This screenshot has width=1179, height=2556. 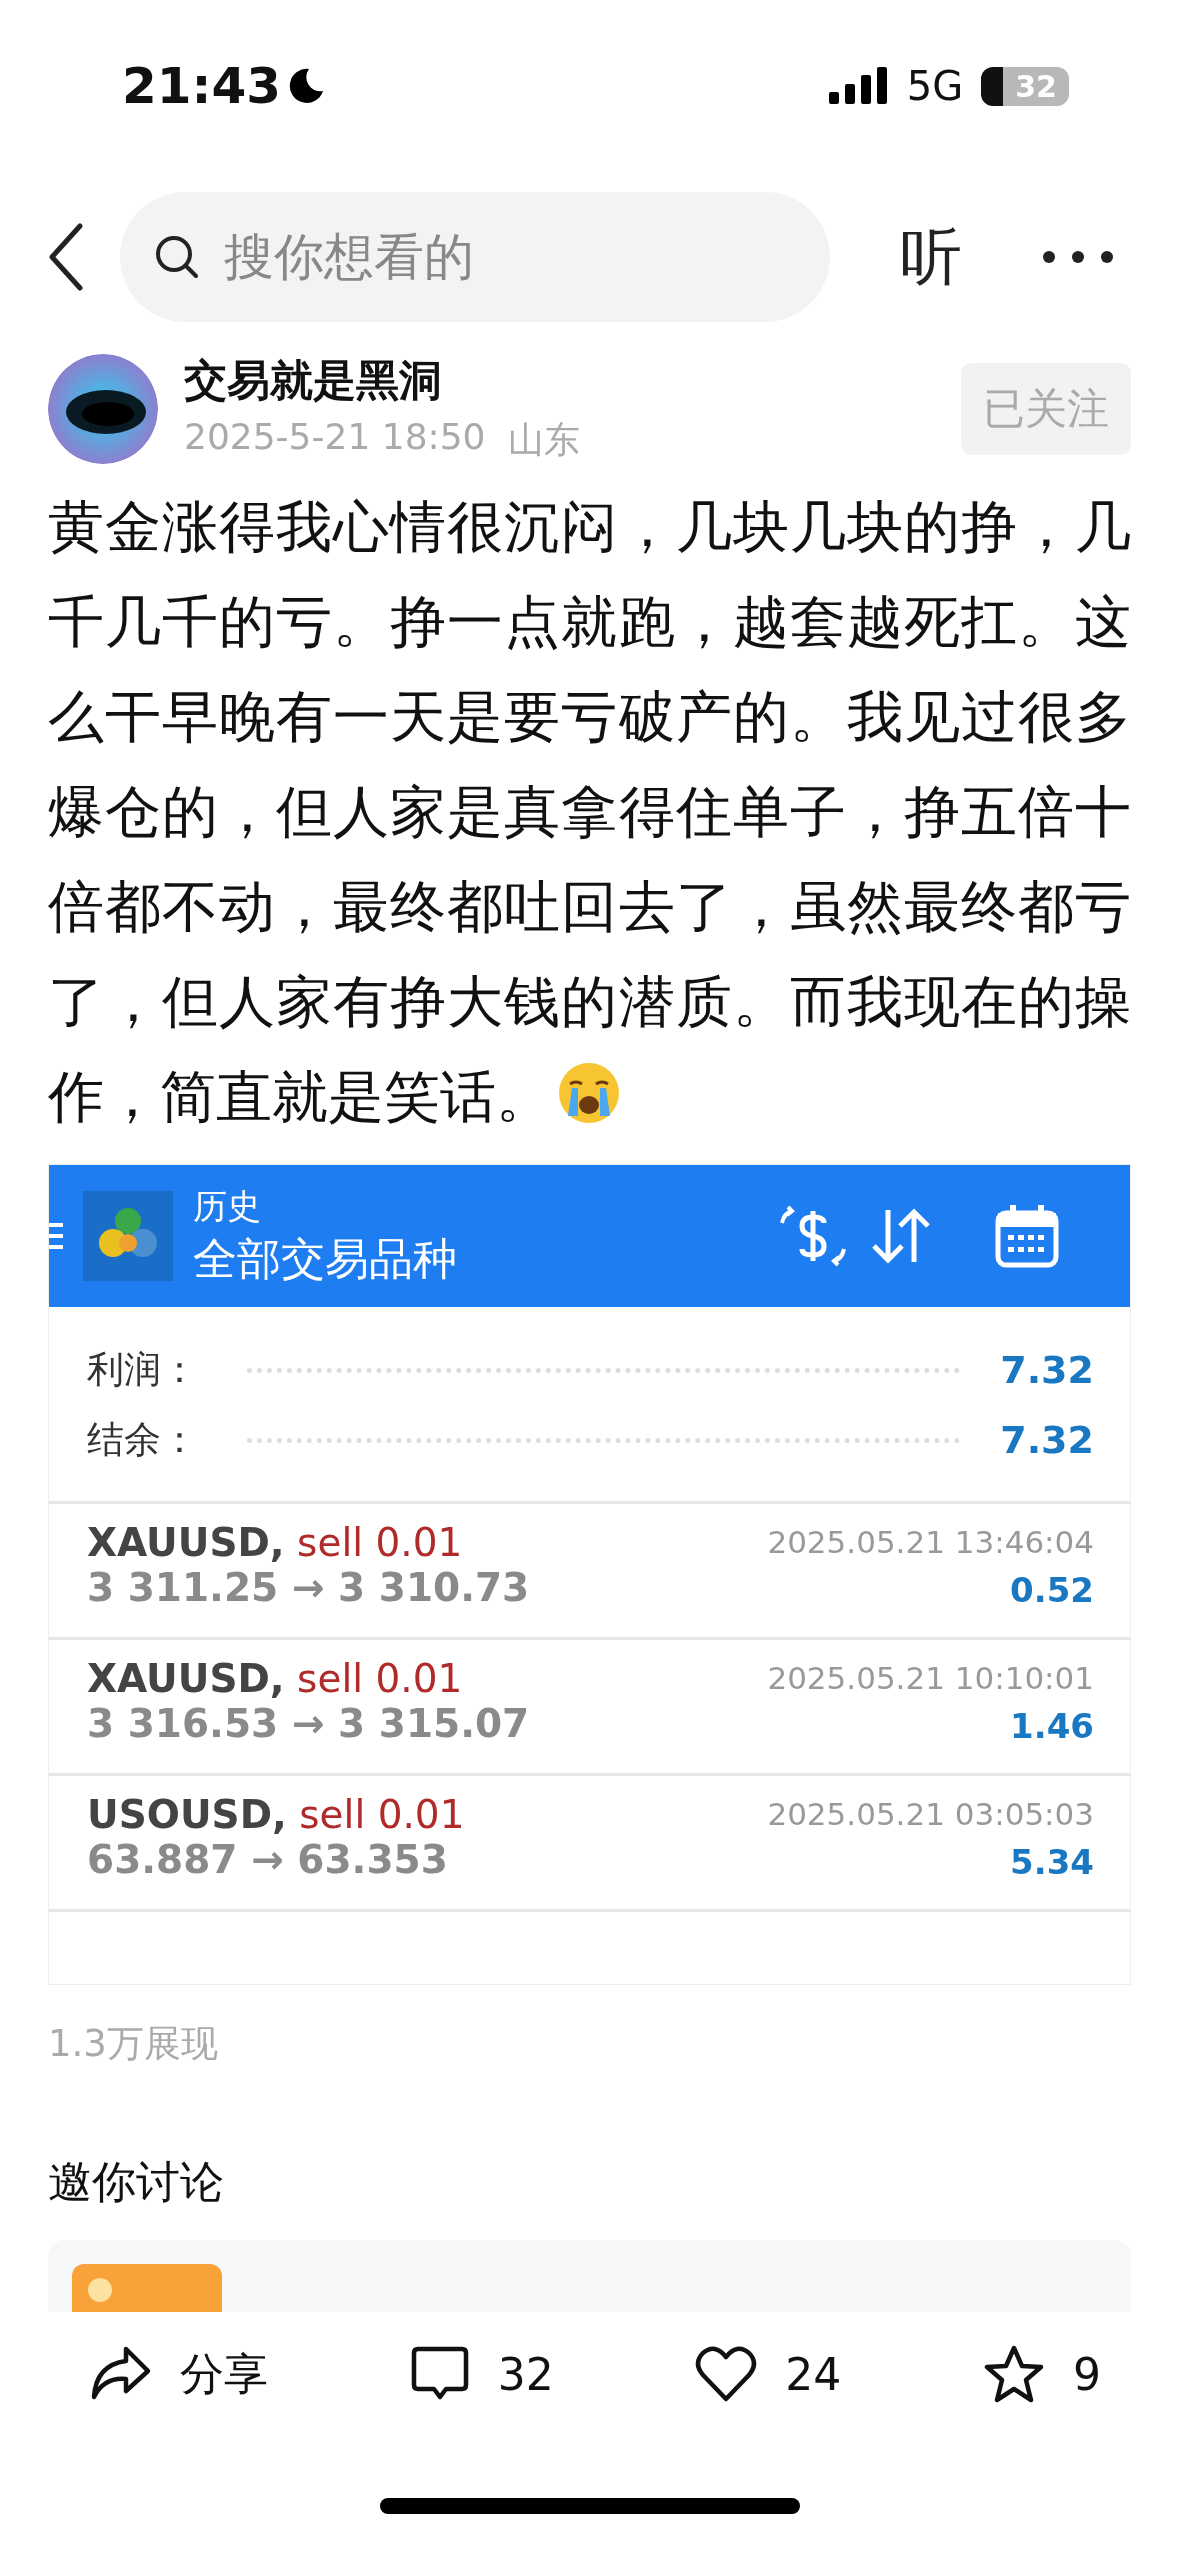 I want to click on battery-indicator: 32, so click(x=1025, y=86).